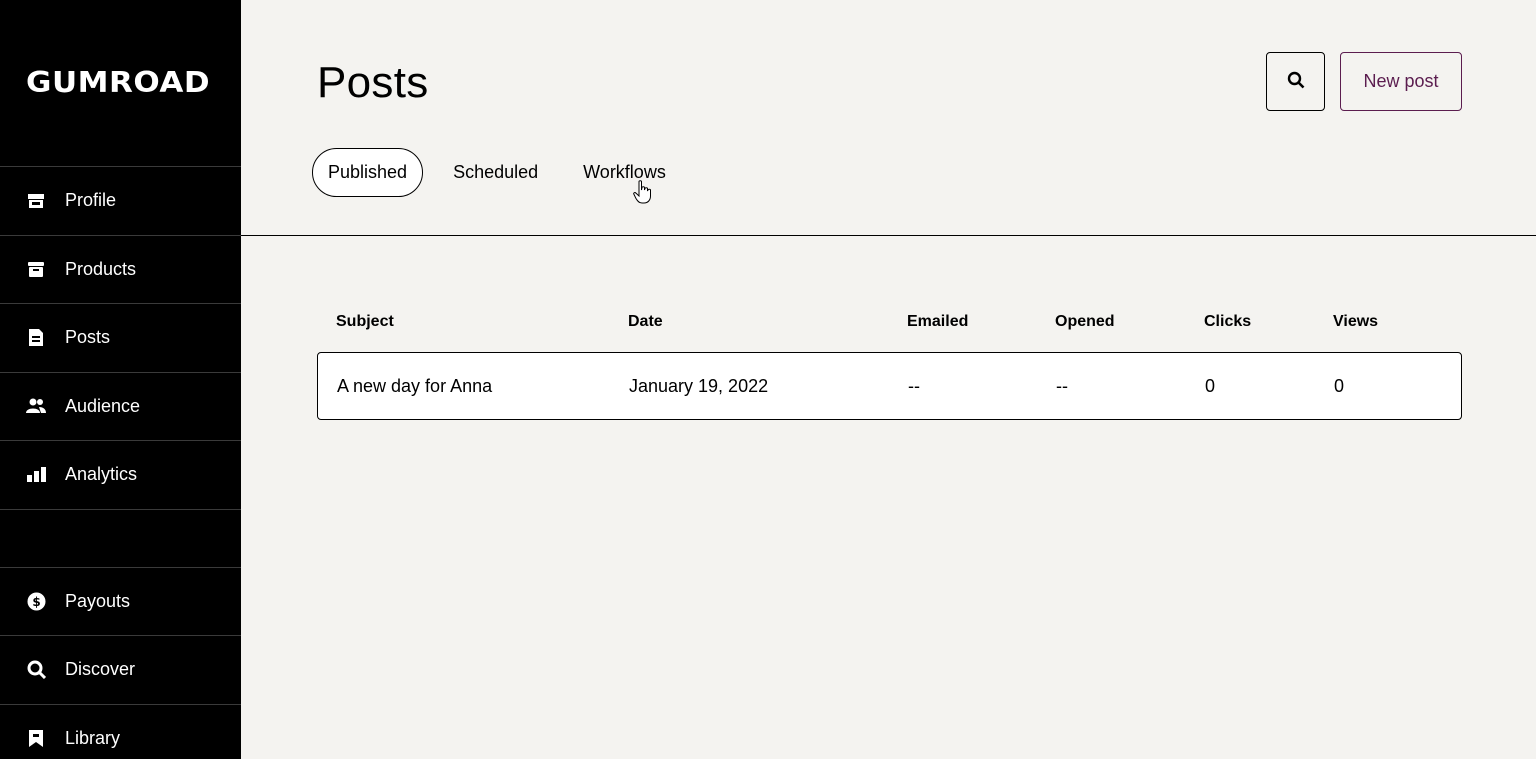 The height and width of the screenshot is (759, 1536). Describe the element at coordinates (36, 738) in the screenshot. I see `bookmark-icon` at that location.